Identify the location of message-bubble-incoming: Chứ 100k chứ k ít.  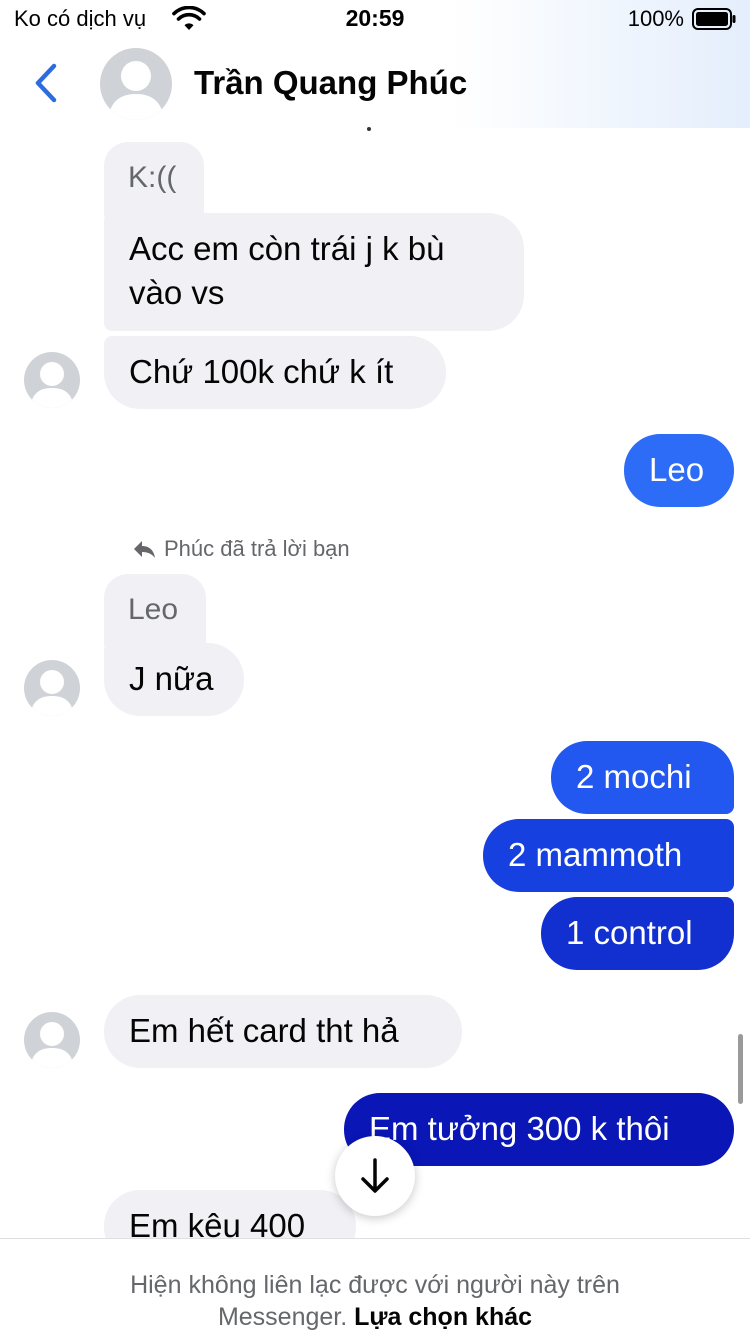
(275, 372).